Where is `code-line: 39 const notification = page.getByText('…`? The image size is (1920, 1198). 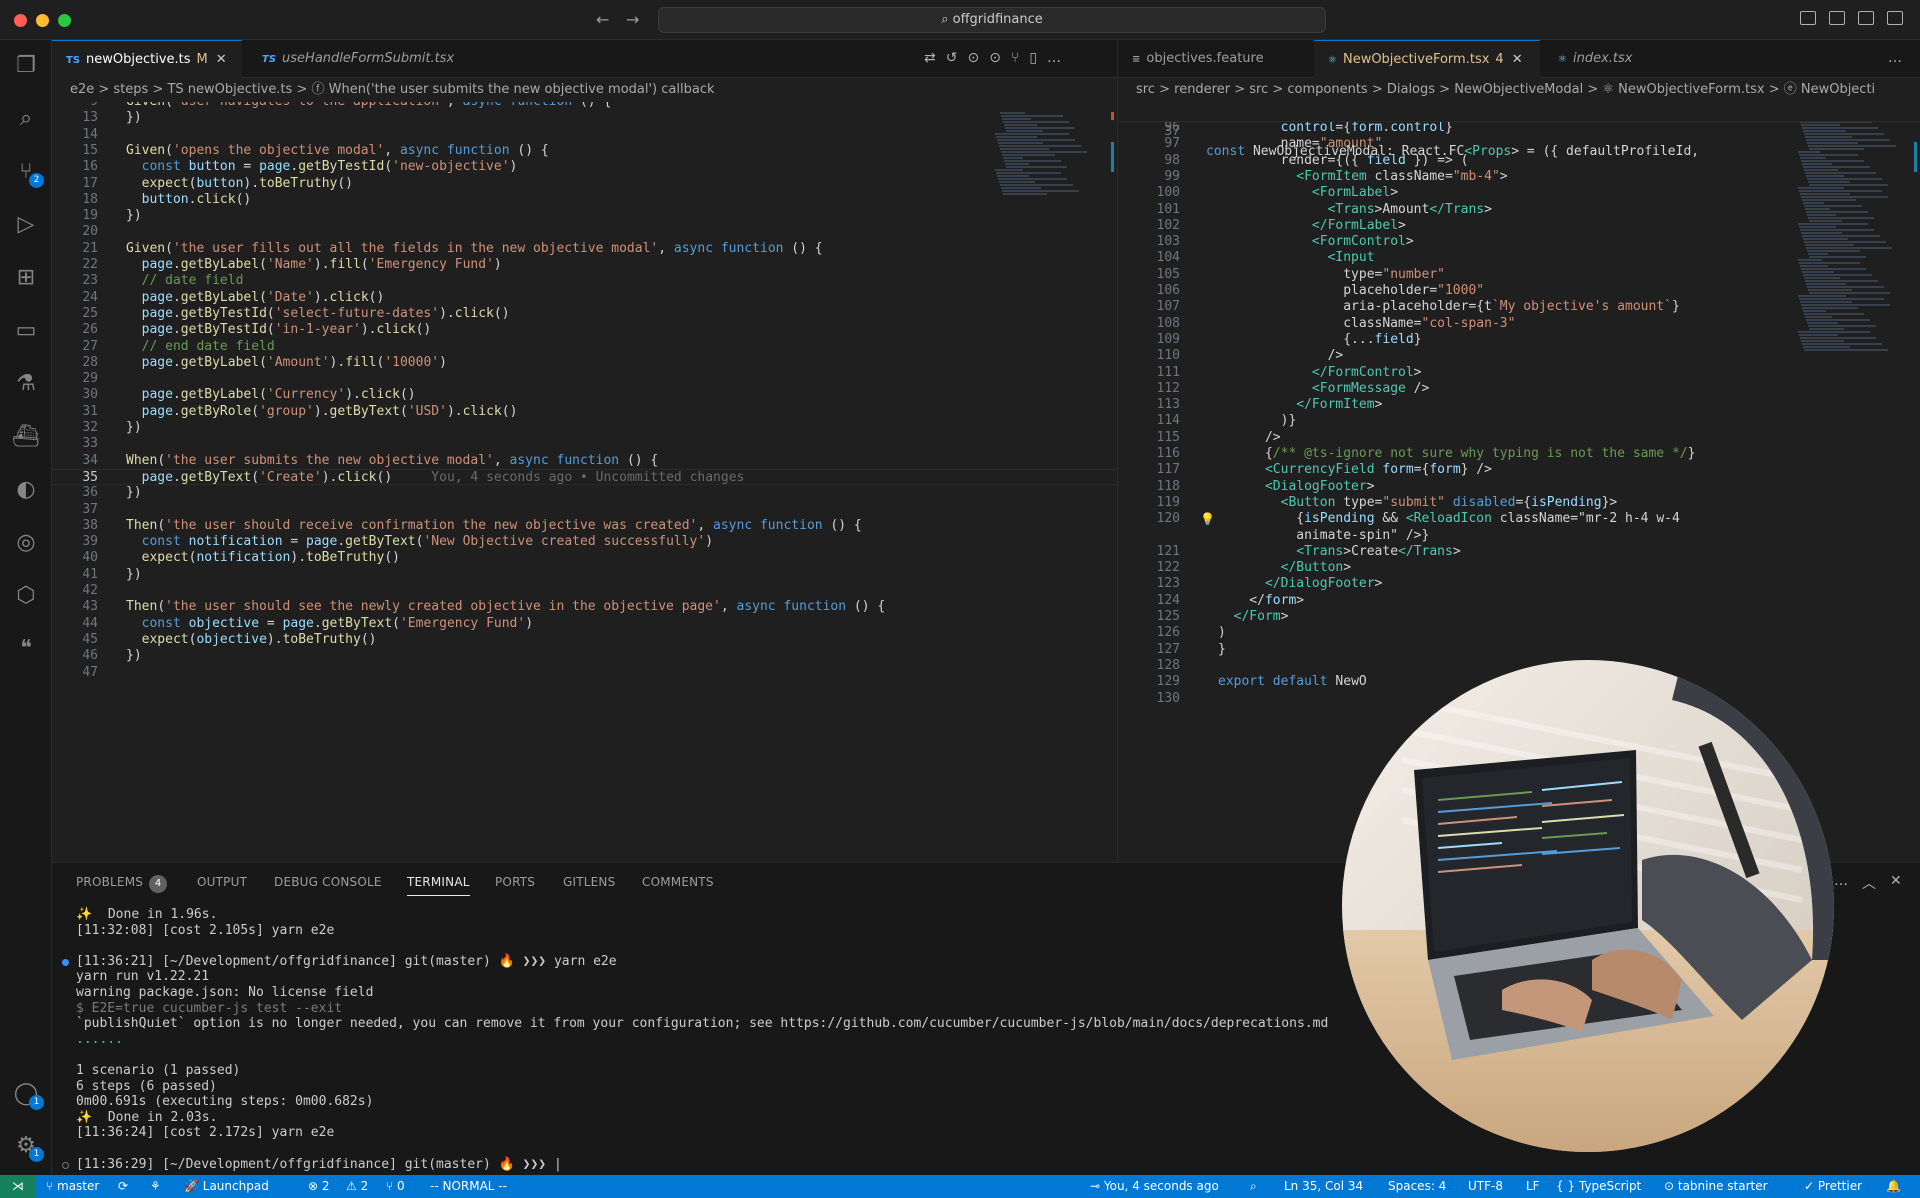 code-line: 39 const notification = page.getByText('… is located at coordinates (584, 542).